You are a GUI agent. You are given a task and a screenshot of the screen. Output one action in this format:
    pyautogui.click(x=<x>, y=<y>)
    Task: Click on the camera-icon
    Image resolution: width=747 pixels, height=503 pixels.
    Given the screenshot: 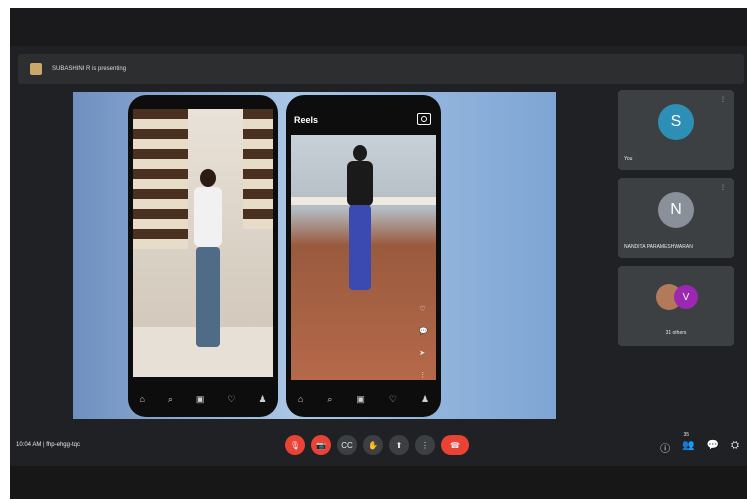 What is the action you would take?
    pyautogui.click(x=424, y=119)
    